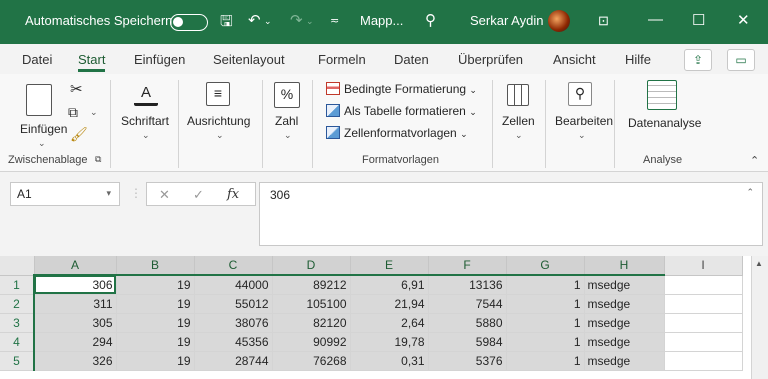  I want to click on font-dropdown-icon: ⌄, so click(146, 135).